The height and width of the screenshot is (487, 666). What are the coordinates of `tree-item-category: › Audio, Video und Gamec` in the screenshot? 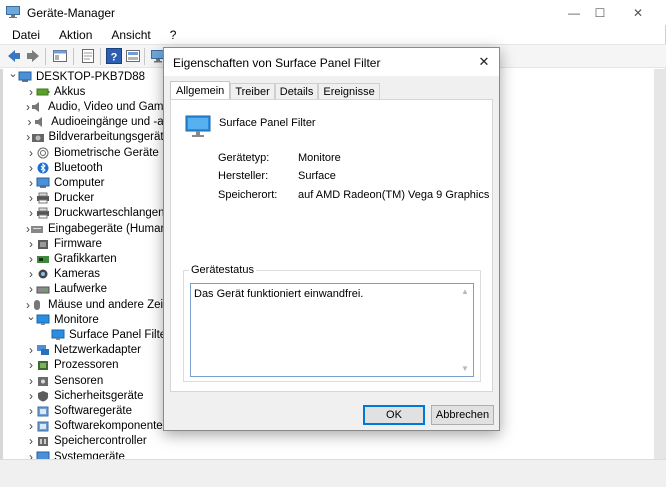 It's located at (85, 106).